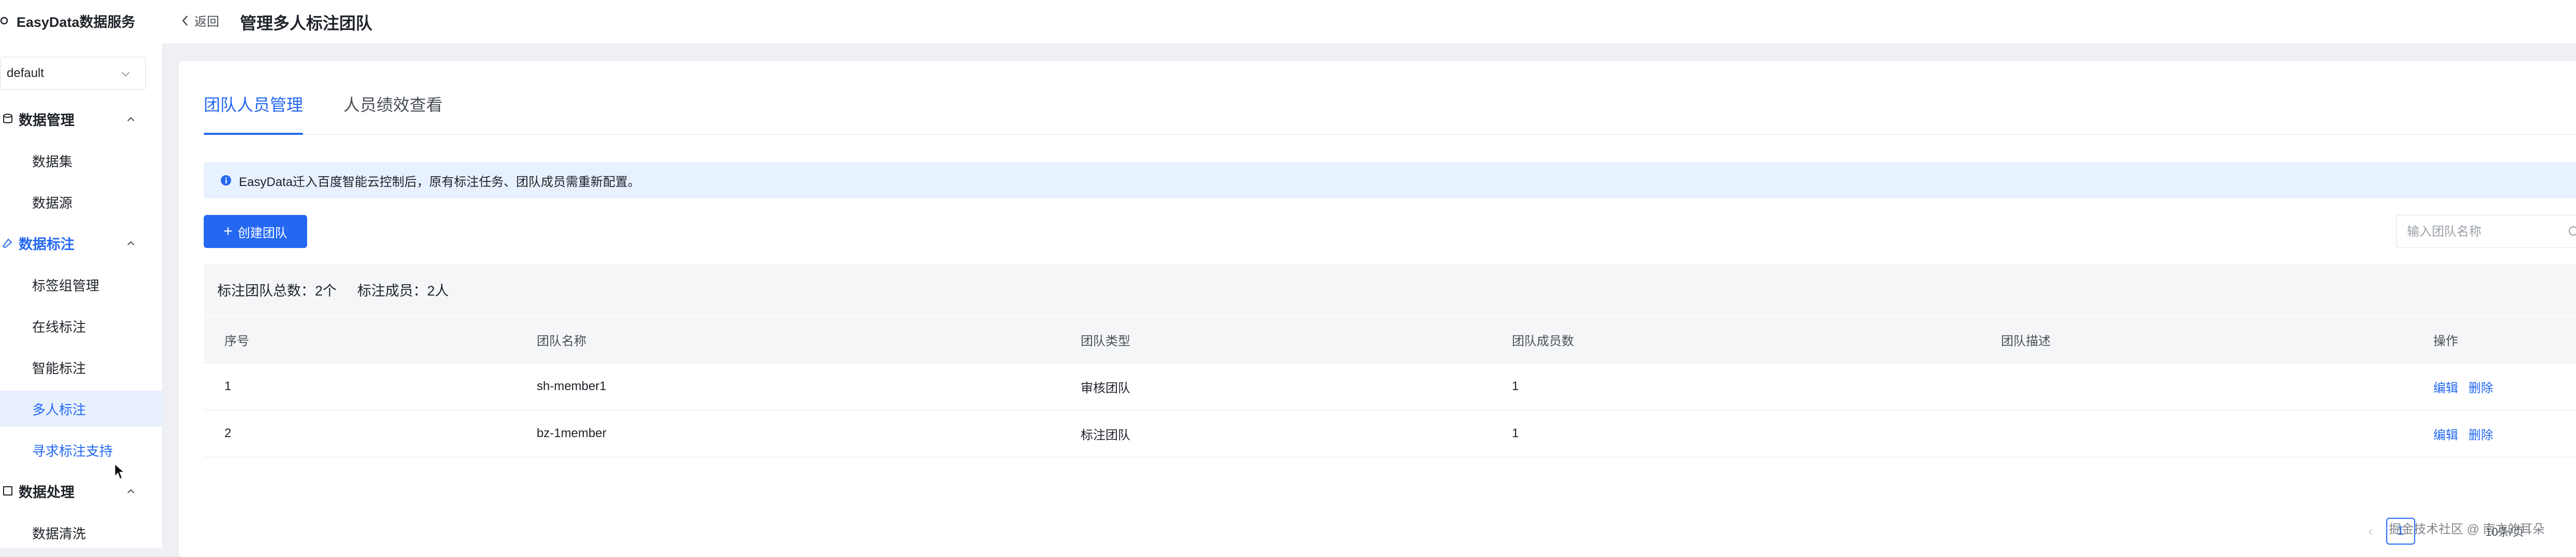  I want to click on cell-team-type: 审核团队, so click(1105, 388).